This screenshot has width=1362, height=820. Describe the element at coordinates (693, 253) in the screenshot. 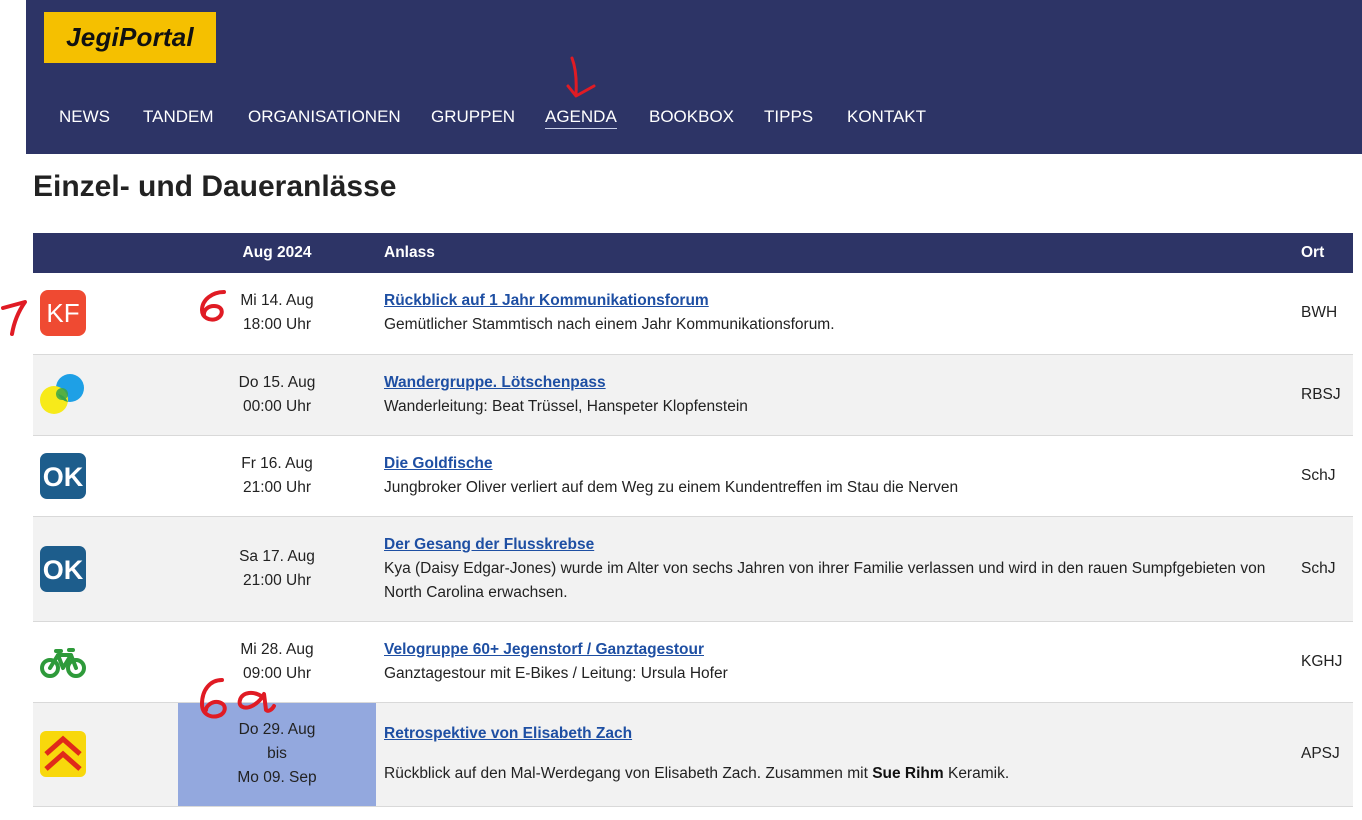

I see `table-header-row: Aug 2024 Anlass Ort` at that location.